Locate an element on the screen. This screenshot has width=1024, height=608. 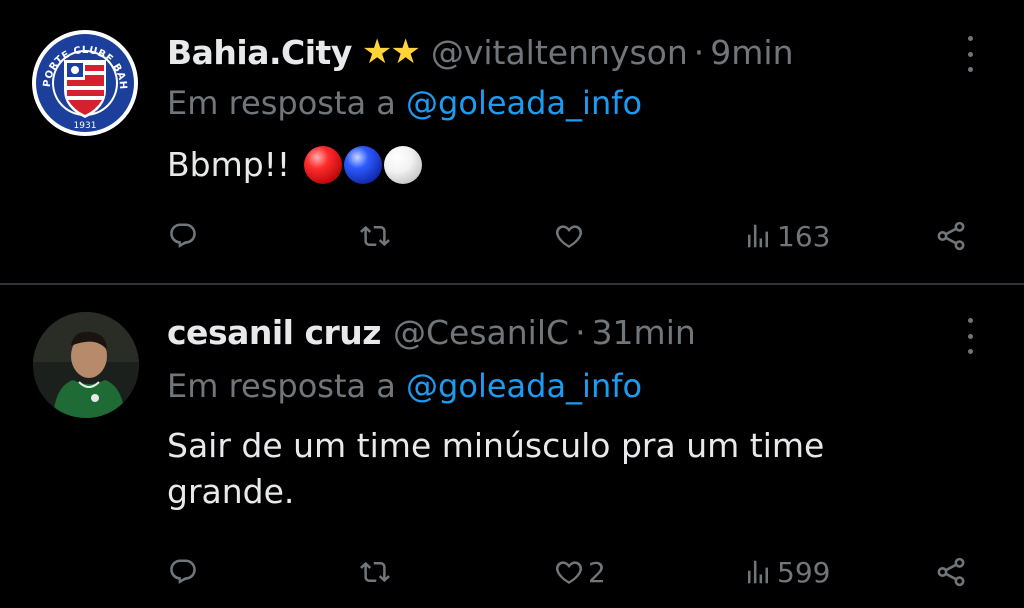
tweet-header: Bahia.City ★★ @vitaltennyson · 9min is located at coordinates (480, 52).